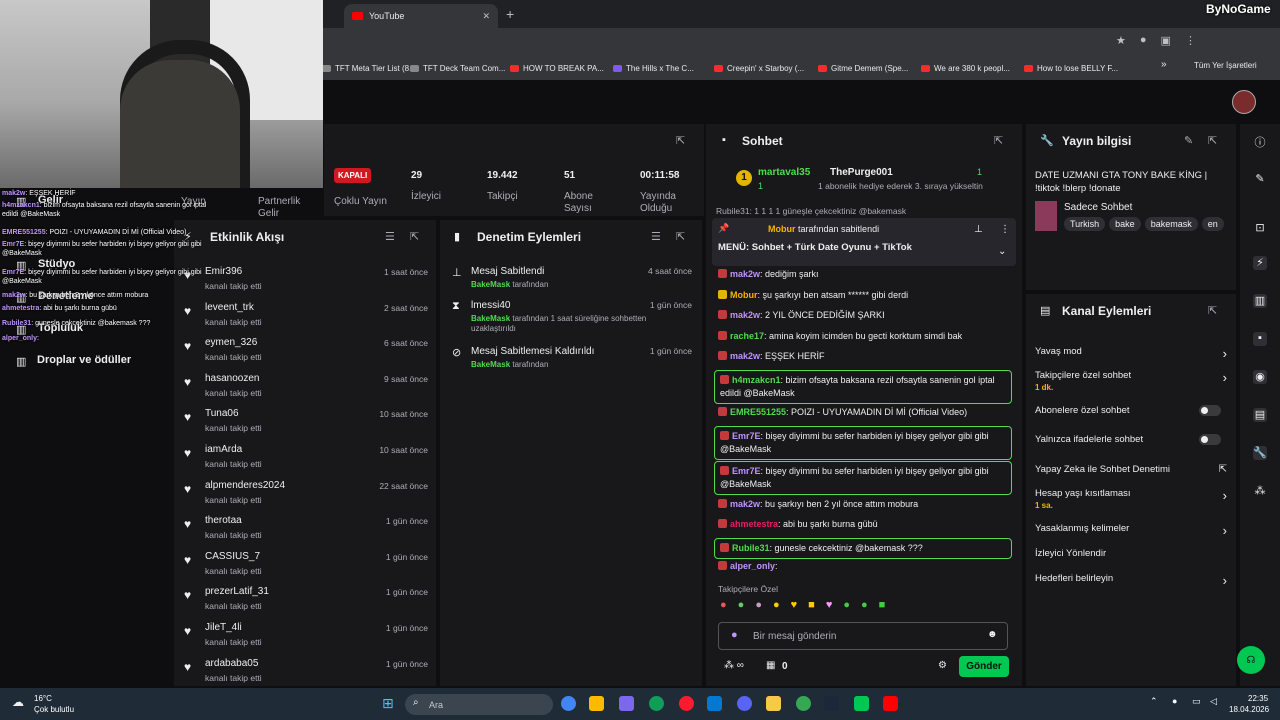 This screenshot has height=720, width=1280. I want to click on extension-icon: ●, so click(1143, 40).